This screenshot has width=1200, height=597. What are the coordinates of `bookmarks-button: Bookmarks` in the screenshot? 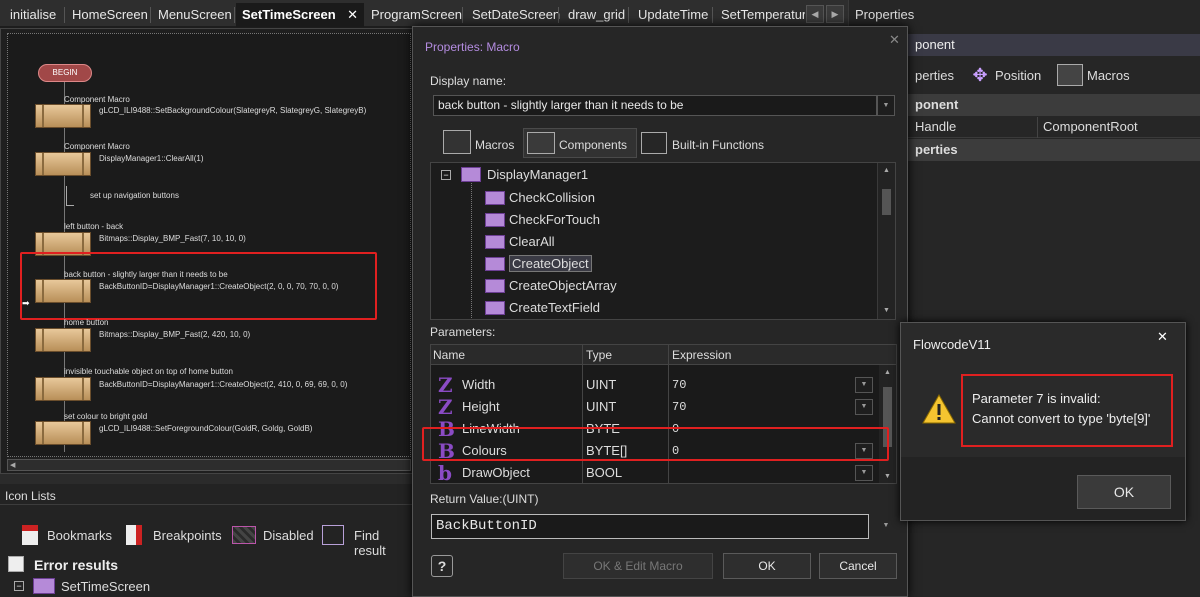 It's located at (79, 535).